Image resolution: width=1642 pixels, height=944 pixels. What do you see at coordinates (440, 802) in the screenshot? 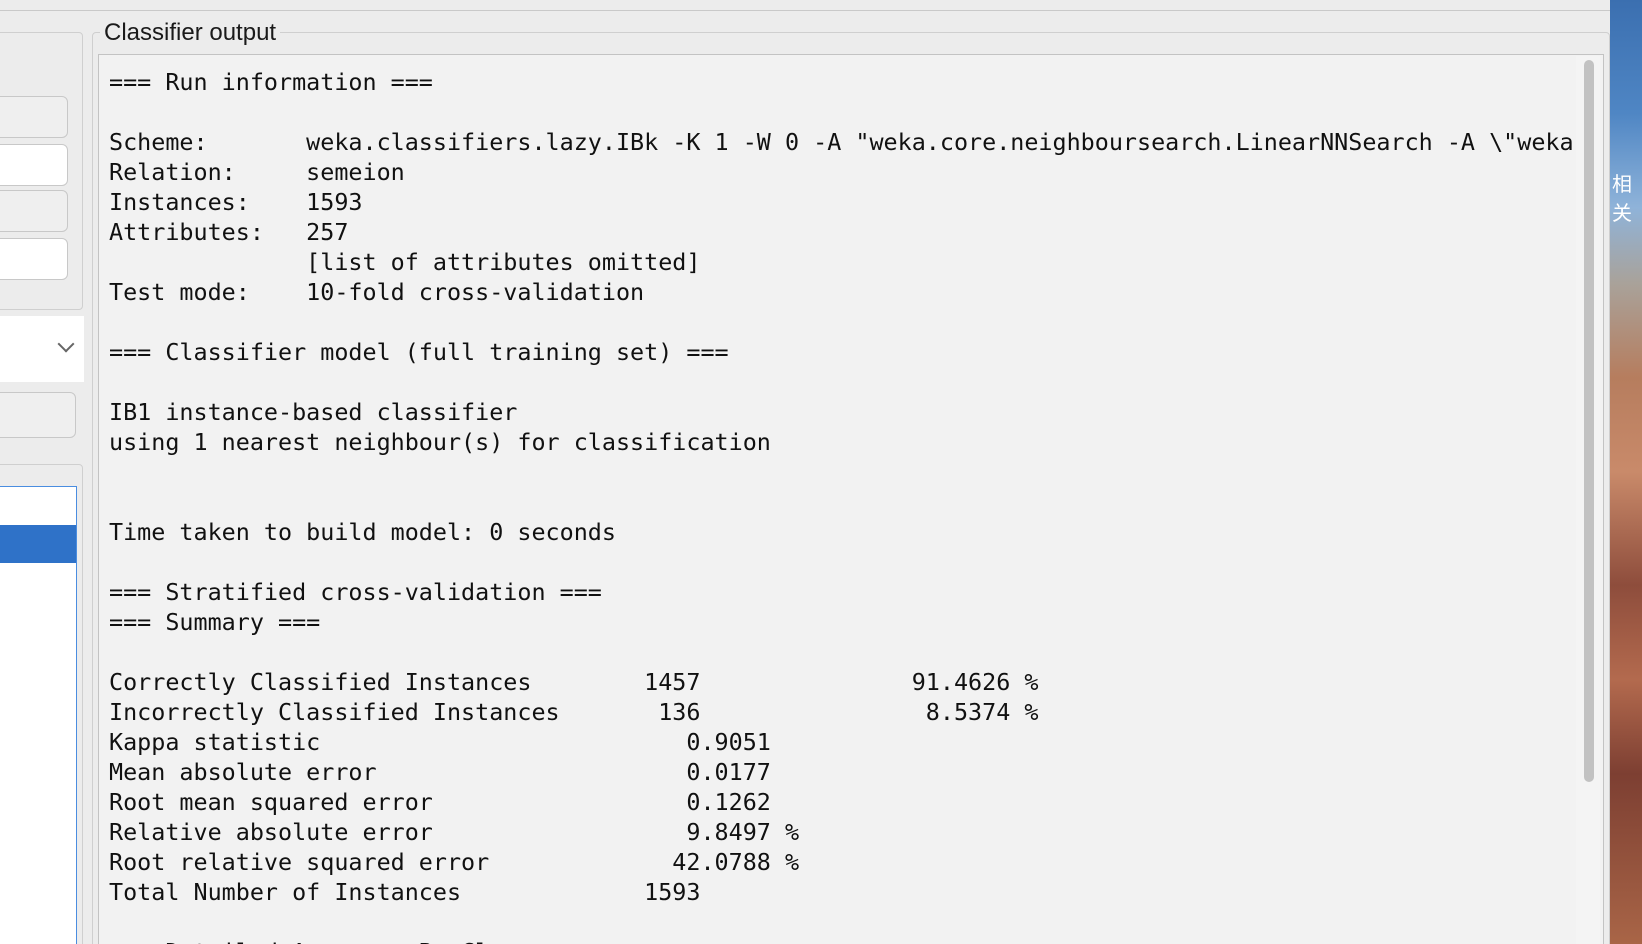
I see `output-line: Root mean squared error 0.1262` at bounding box center [440, 802].